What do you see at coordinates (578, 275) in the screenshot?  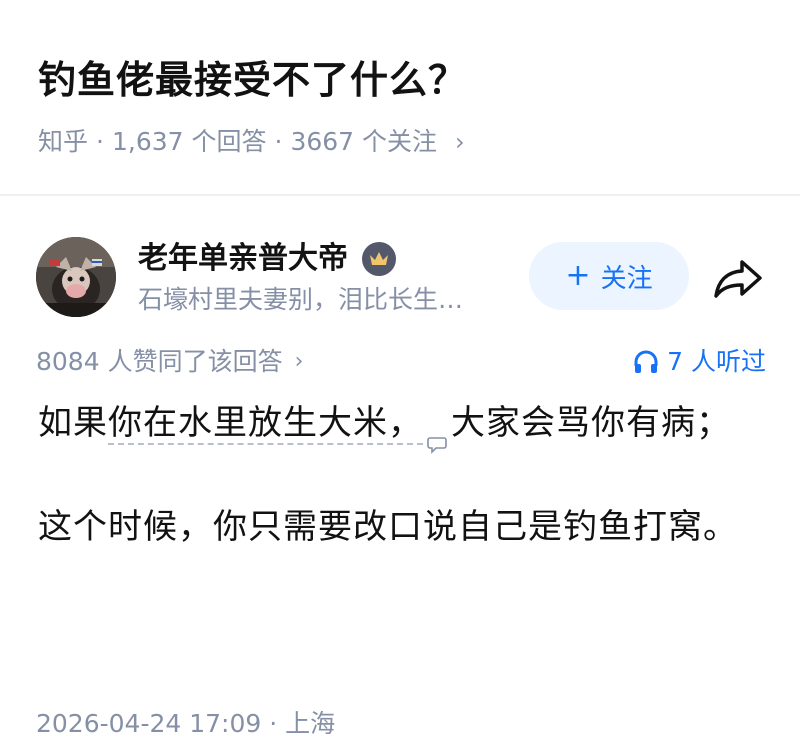 I see `plus-icon: +` at bounding box center [578, 275].